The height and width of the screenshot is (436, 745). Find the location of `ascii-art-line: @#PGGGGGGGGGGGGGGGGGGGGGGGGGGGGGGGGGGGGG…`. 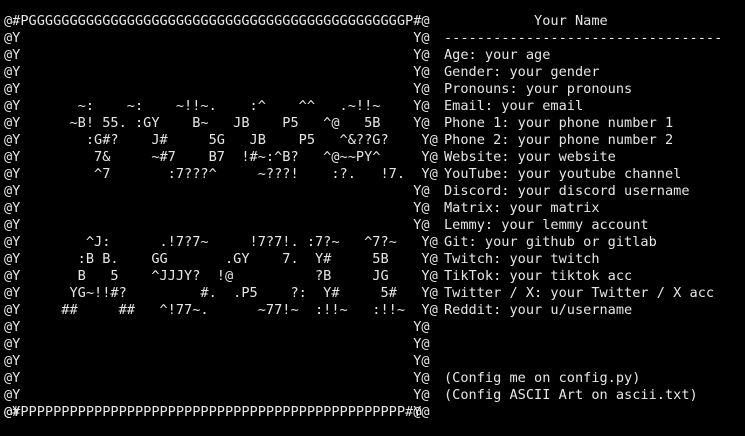

ascii-art-line: @#PGGGGGGGGGGGGGGGGGGGGGGGGGGGGGGGGGGGGG… is located at coordinates (217, 21).